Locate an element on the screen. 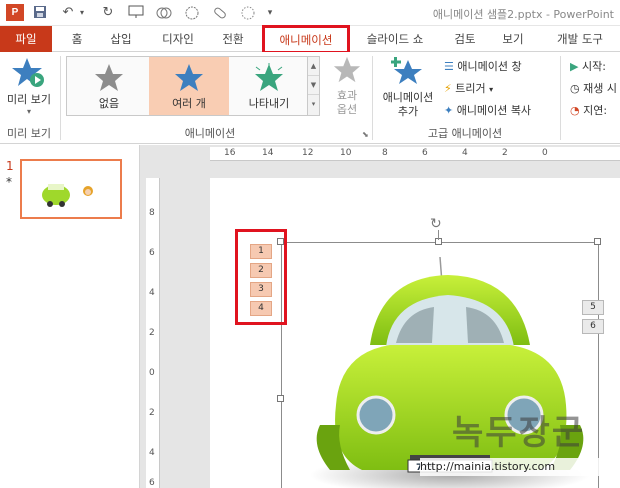 This screenshot has width=620, height=488. start-option: ▶ 시작: is located at coordinates (588, 66).